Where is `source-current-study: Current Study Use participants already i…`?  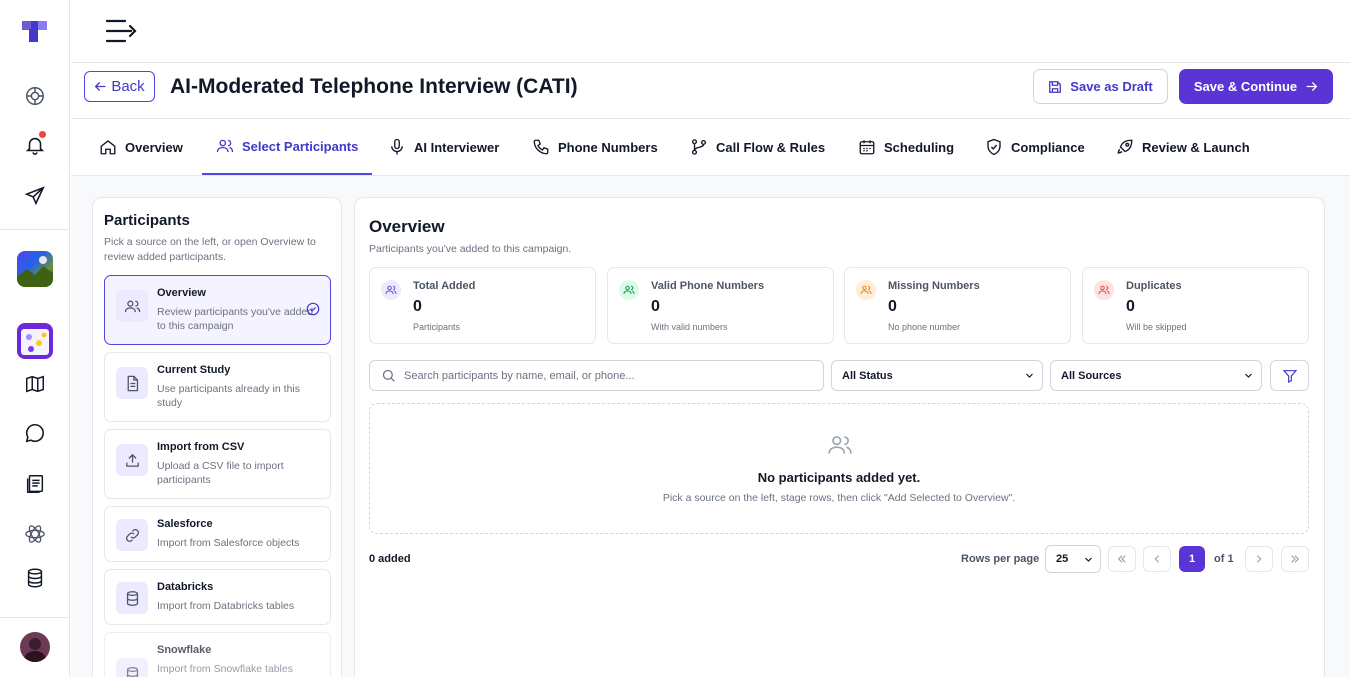
source-current-study: Current Study Use participants already i… is located at coordinates (217, 387).